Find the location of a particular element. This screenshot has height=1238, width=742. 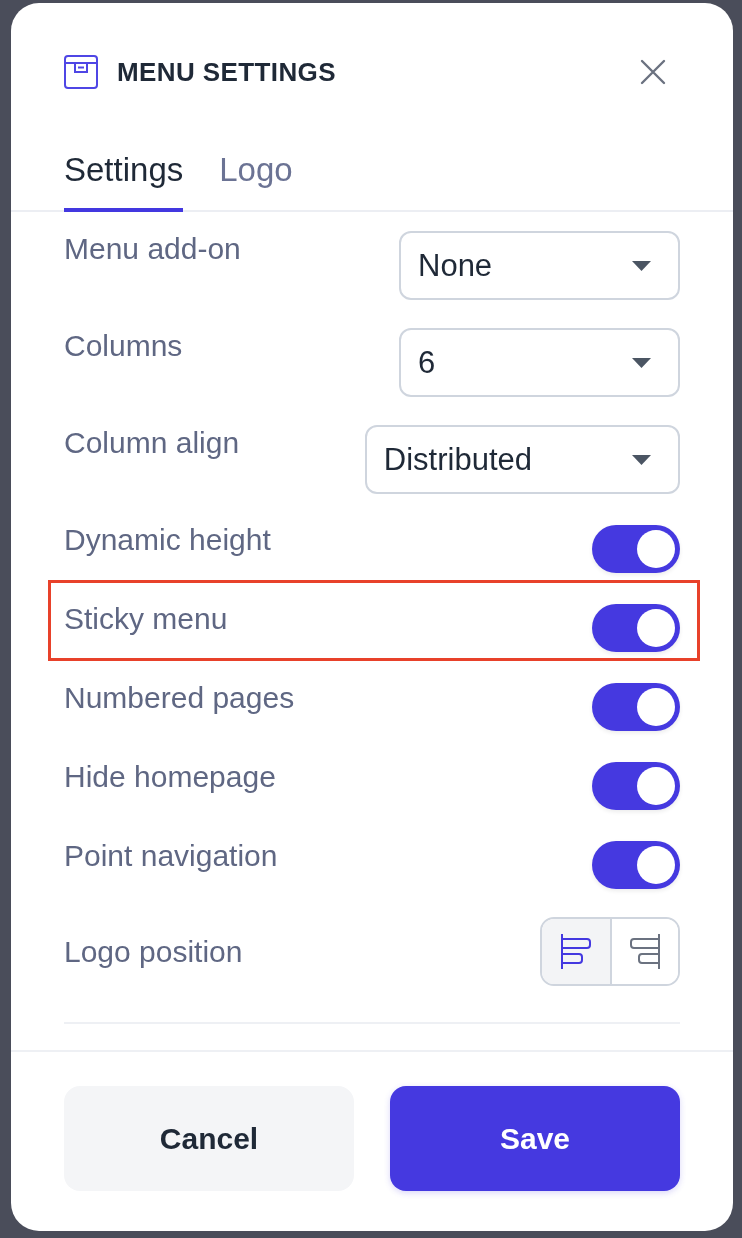

setting-label: Point navigation is located at coordinates (171, 856).